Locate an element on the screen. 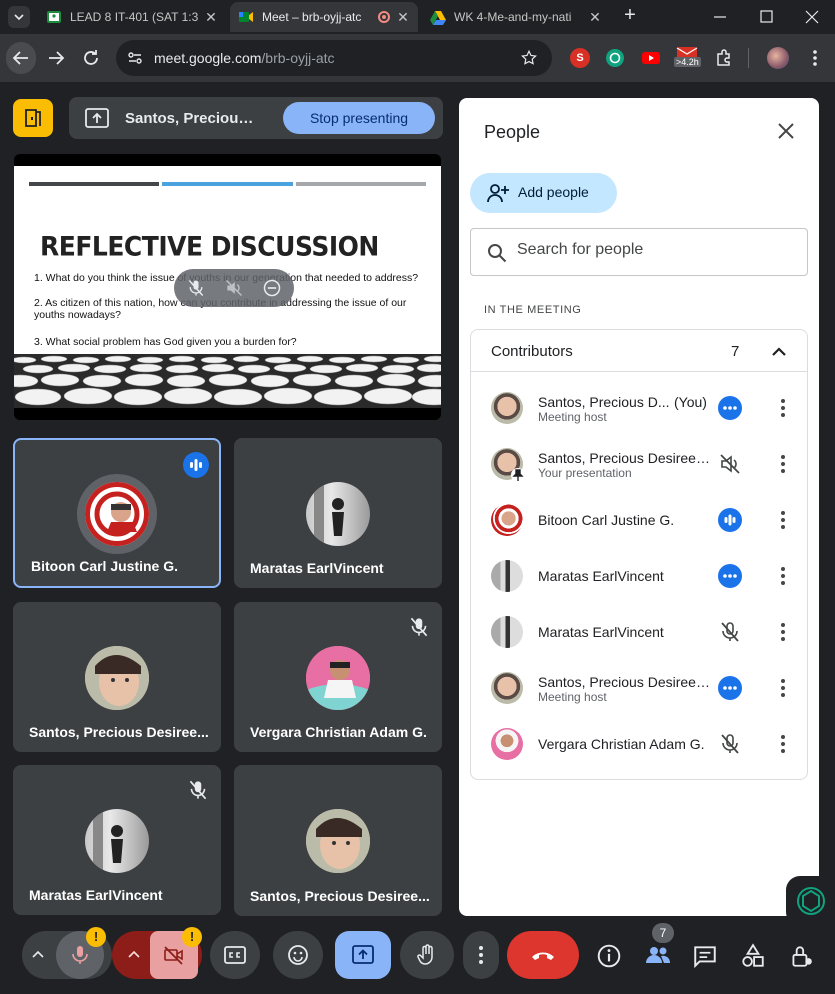 This screenshot has height=994, width=835. participant-role: Meeting host is located at coordinates (572, 697).